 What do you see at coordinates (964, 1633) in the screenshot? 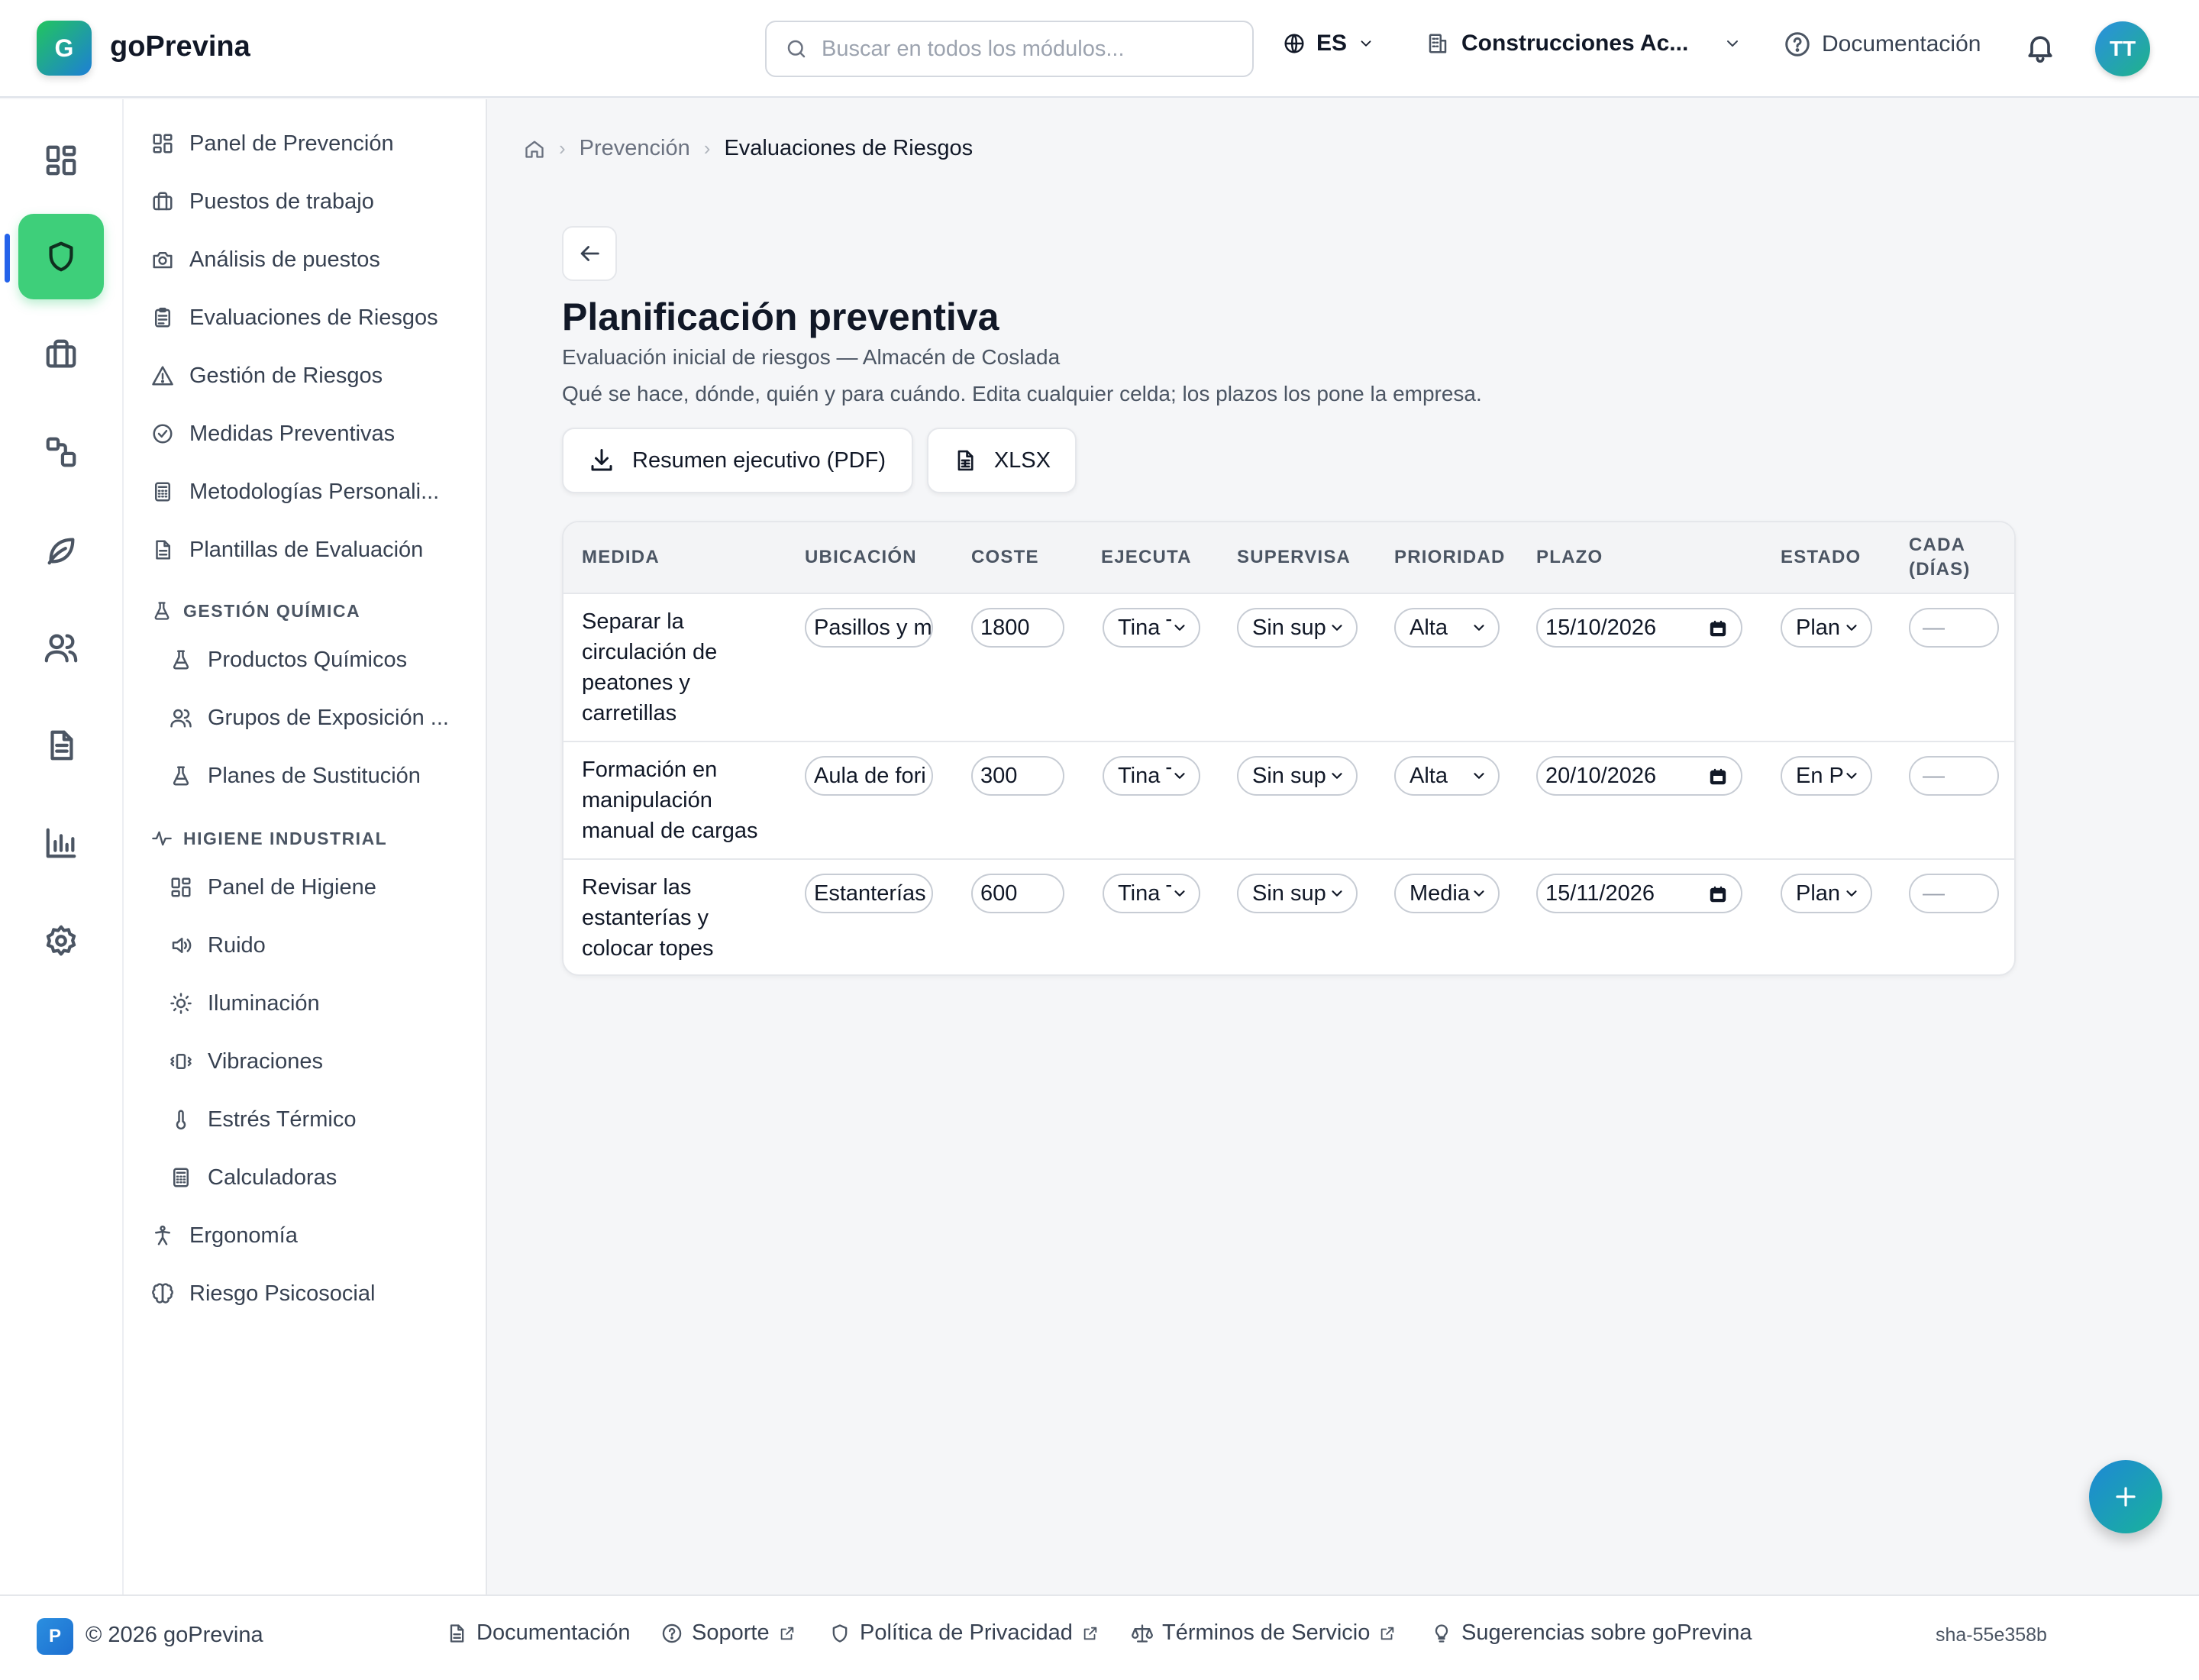
I see `footer-privacy-link: Política de Privacidad` at bounding box center [964, 1633].